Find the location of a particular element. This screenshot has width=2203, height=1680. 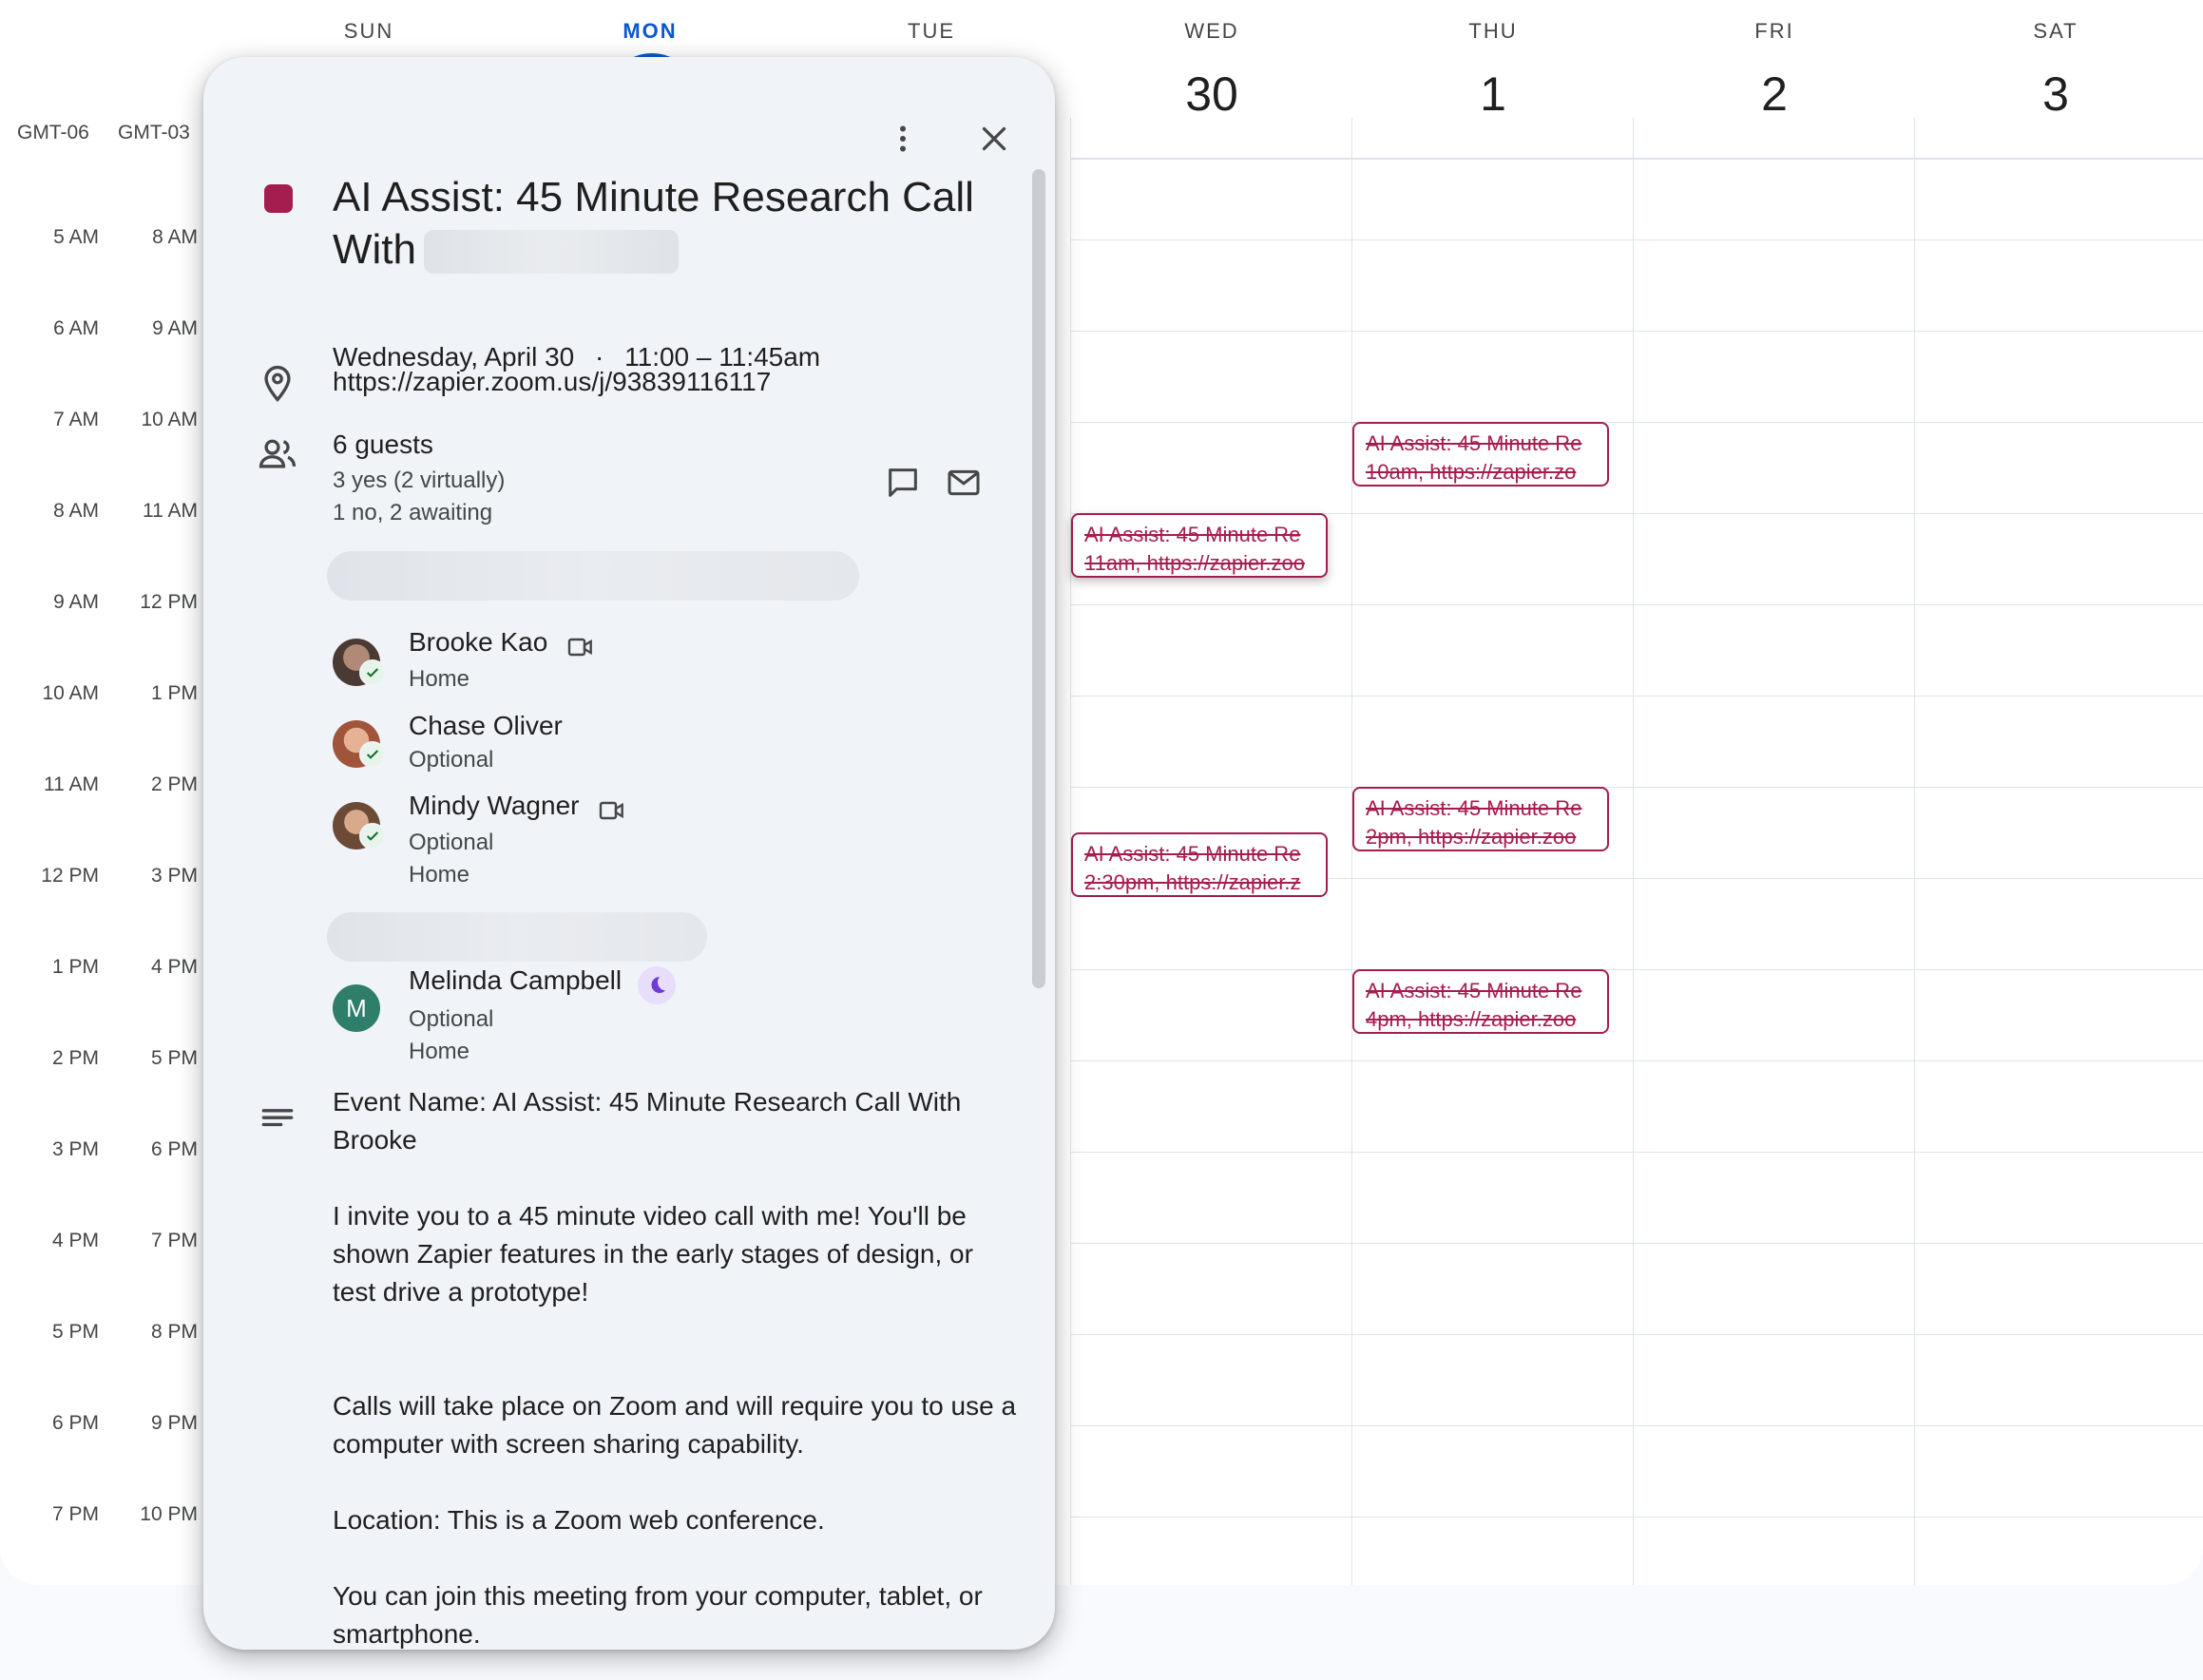

day-name: MON is located at coordinates (651, 31).